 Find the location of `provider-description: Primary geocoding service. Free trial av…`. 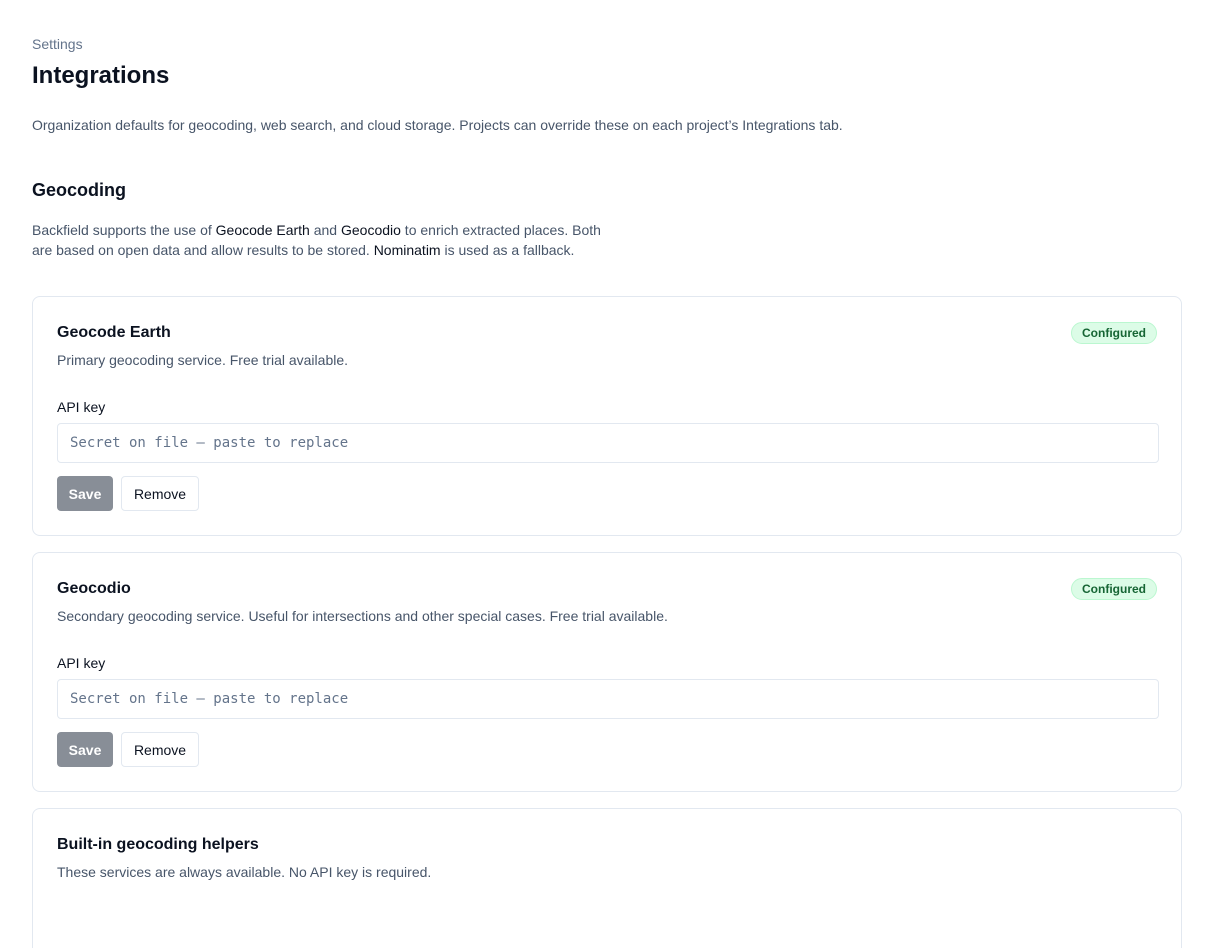

provider-description: Primary geocoding service. Free trial av… is located at coordinates (203, 360).